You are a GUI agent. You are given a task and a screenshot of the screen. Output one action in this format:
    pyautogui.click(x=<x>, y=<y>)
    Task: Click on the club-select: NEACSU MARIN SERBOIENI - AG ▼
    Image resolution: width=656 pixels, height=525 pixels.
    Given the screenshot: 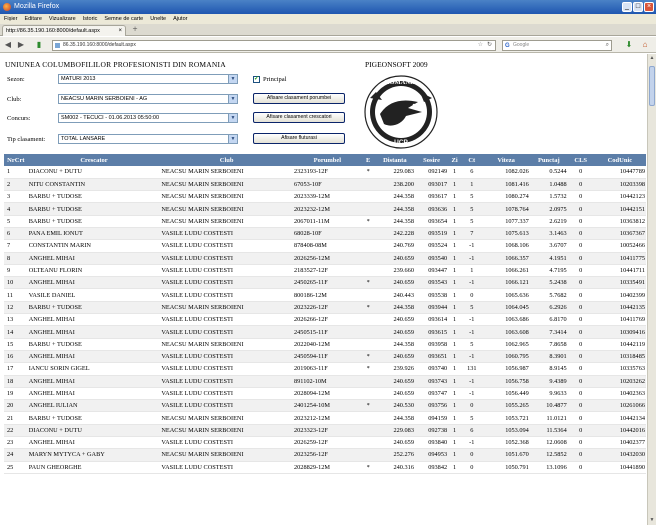 What is the action you would take?
    pyautogui.click(x=148, y=99)
    